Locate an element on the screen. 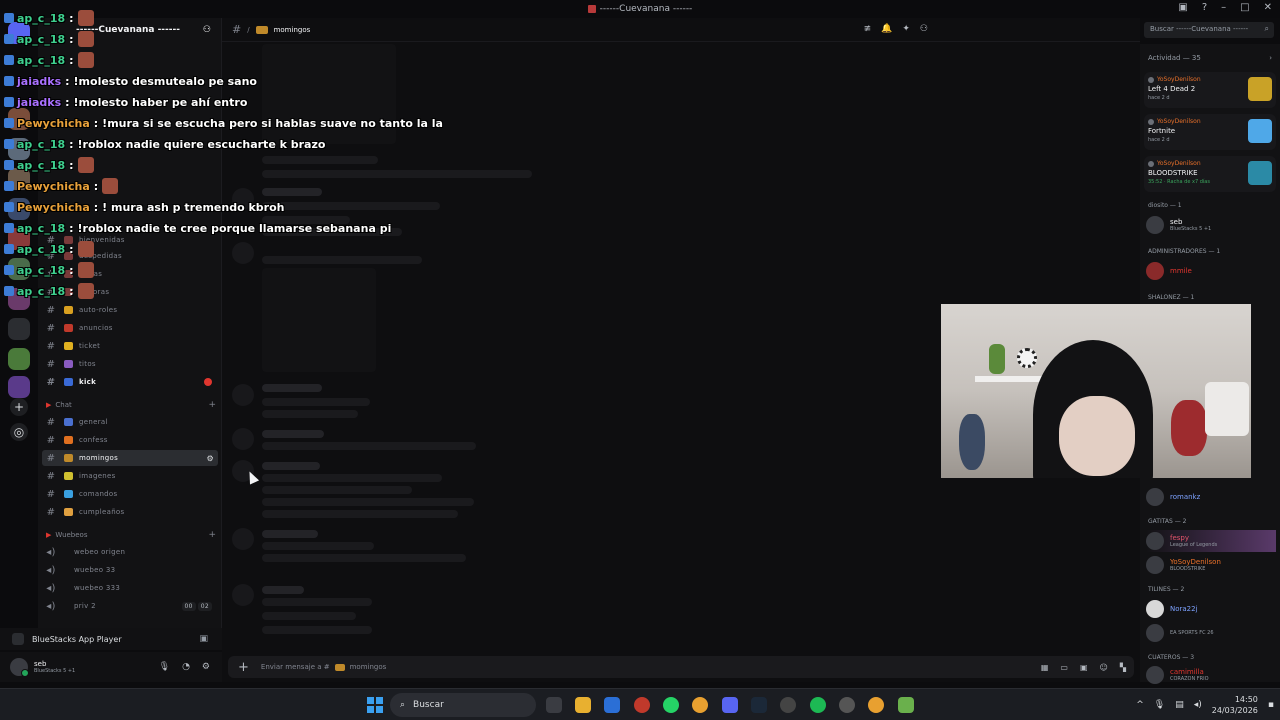 This screenshot has width=1280, height=720. file-explorer-icon is located at coordinates (583, 705).